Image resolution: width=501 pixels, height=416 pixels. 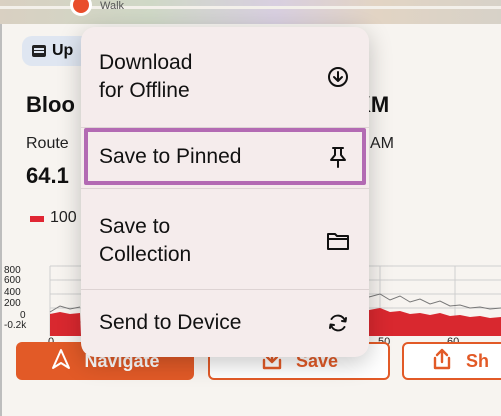 What do you see at coordinates (61, 361) in the screenshot?
I see `navigation-arrow-icon` at bounding box center [61, 361].